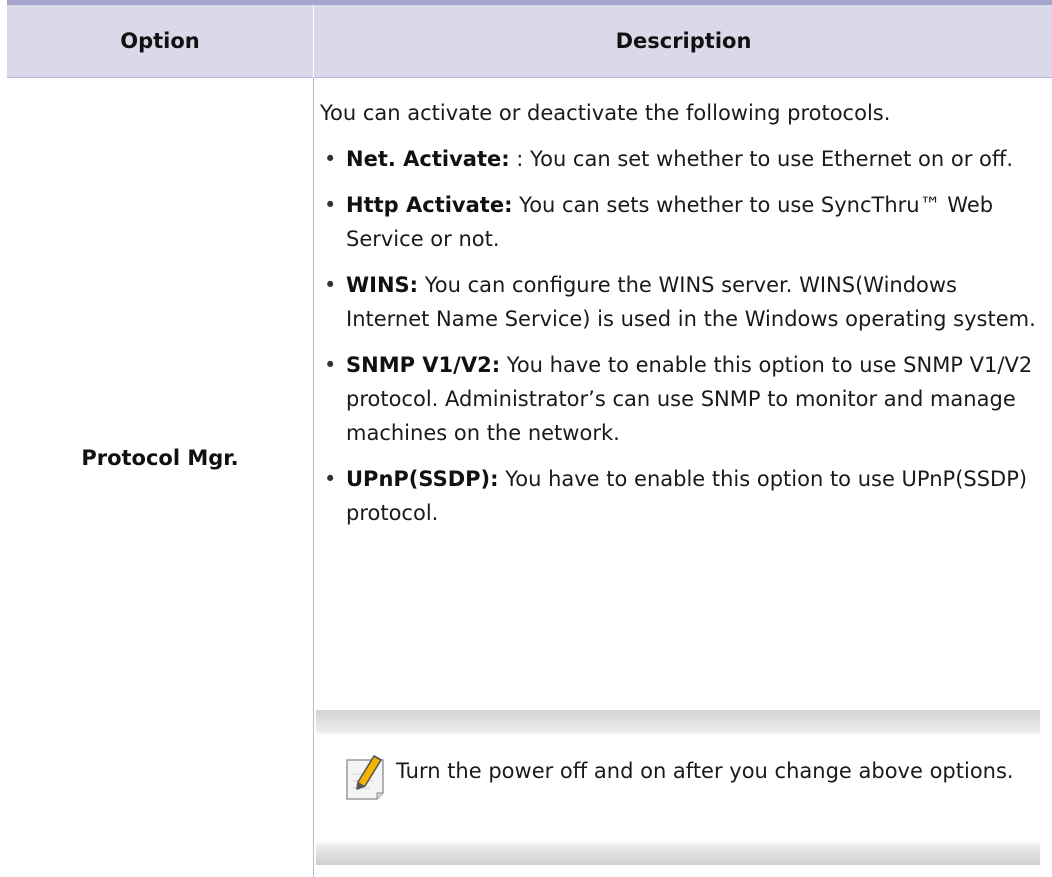 The height and width of the screenshot is (877, 1052). What do you see at coordinates (382, 285) in the screenshot?
I see `item-term: WINS:` at bounding box center [382, 285].